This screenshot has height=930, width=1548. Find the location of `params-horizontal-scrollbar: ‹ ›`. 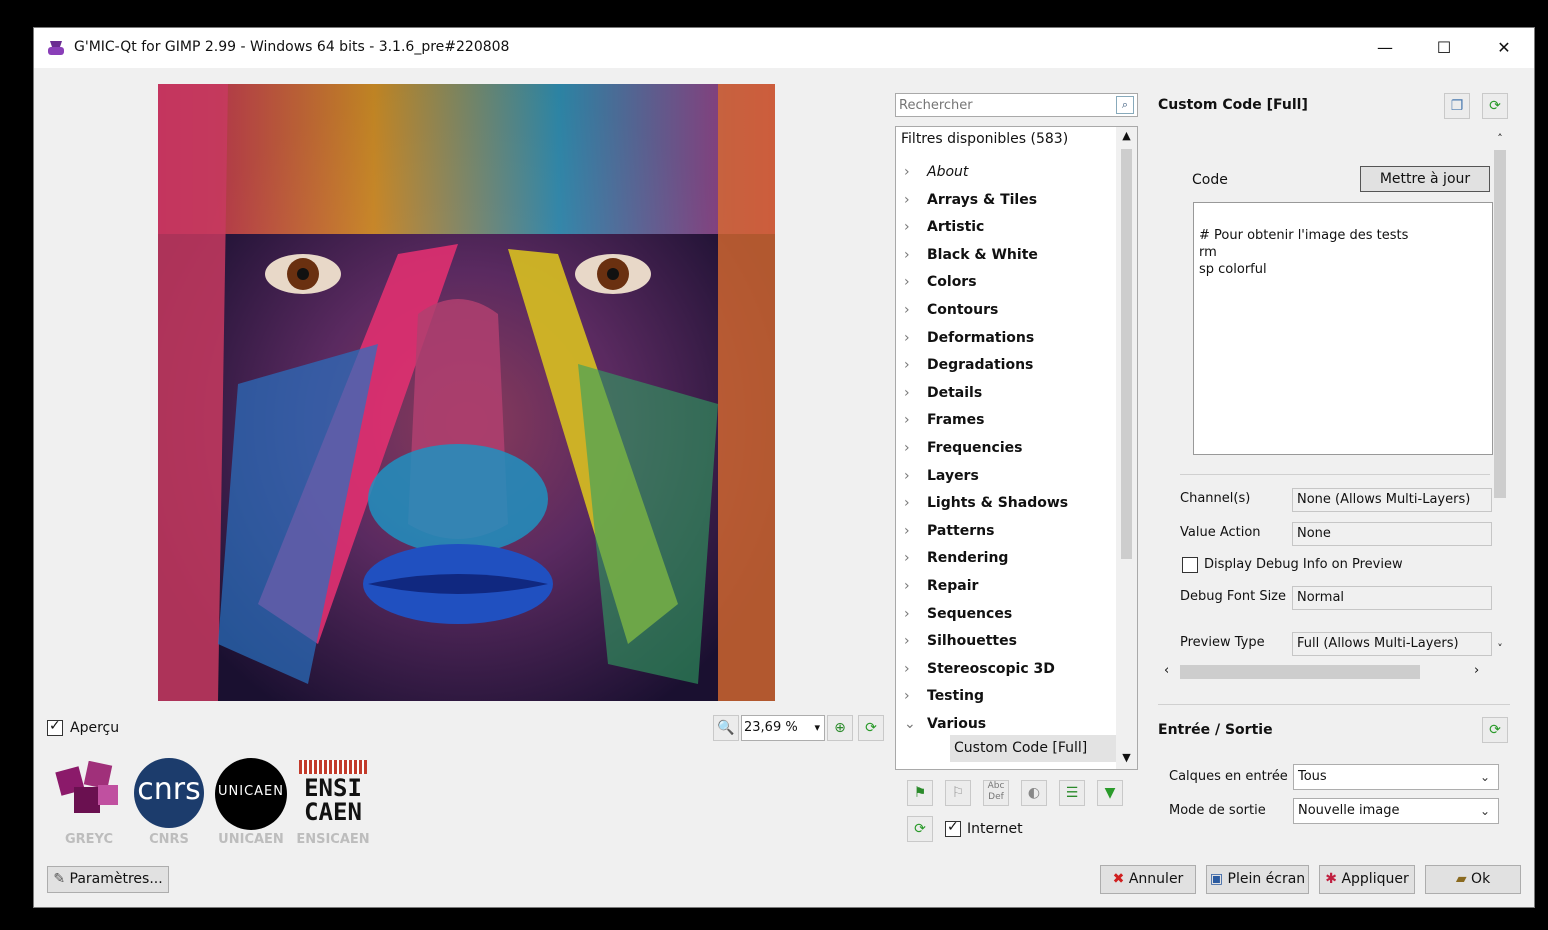

params-horizontal-scrollbar: ‹ › is located at coordinates (1325, 672).